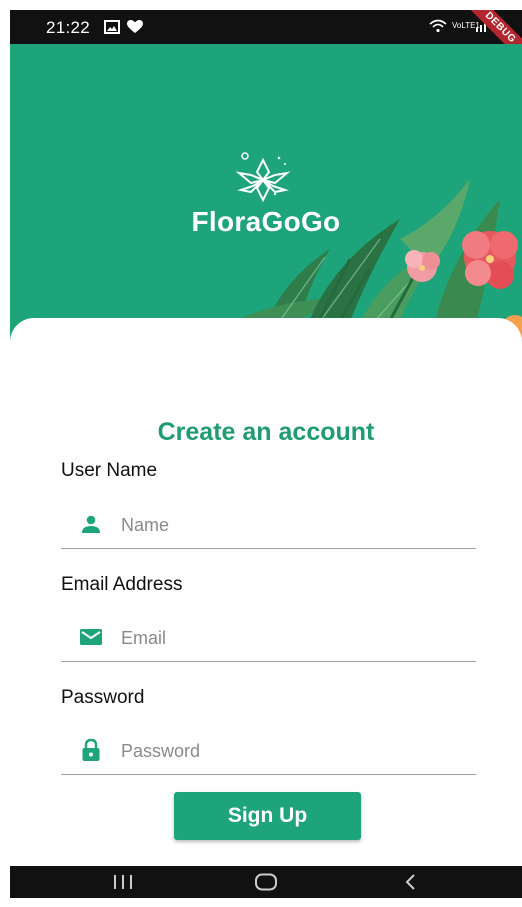 This screenshot has width=522, height=907. What do you see at coordinates (122, 584) in the screenshot?
I see `email-label: Email Address` at bounding box center [122, 584].